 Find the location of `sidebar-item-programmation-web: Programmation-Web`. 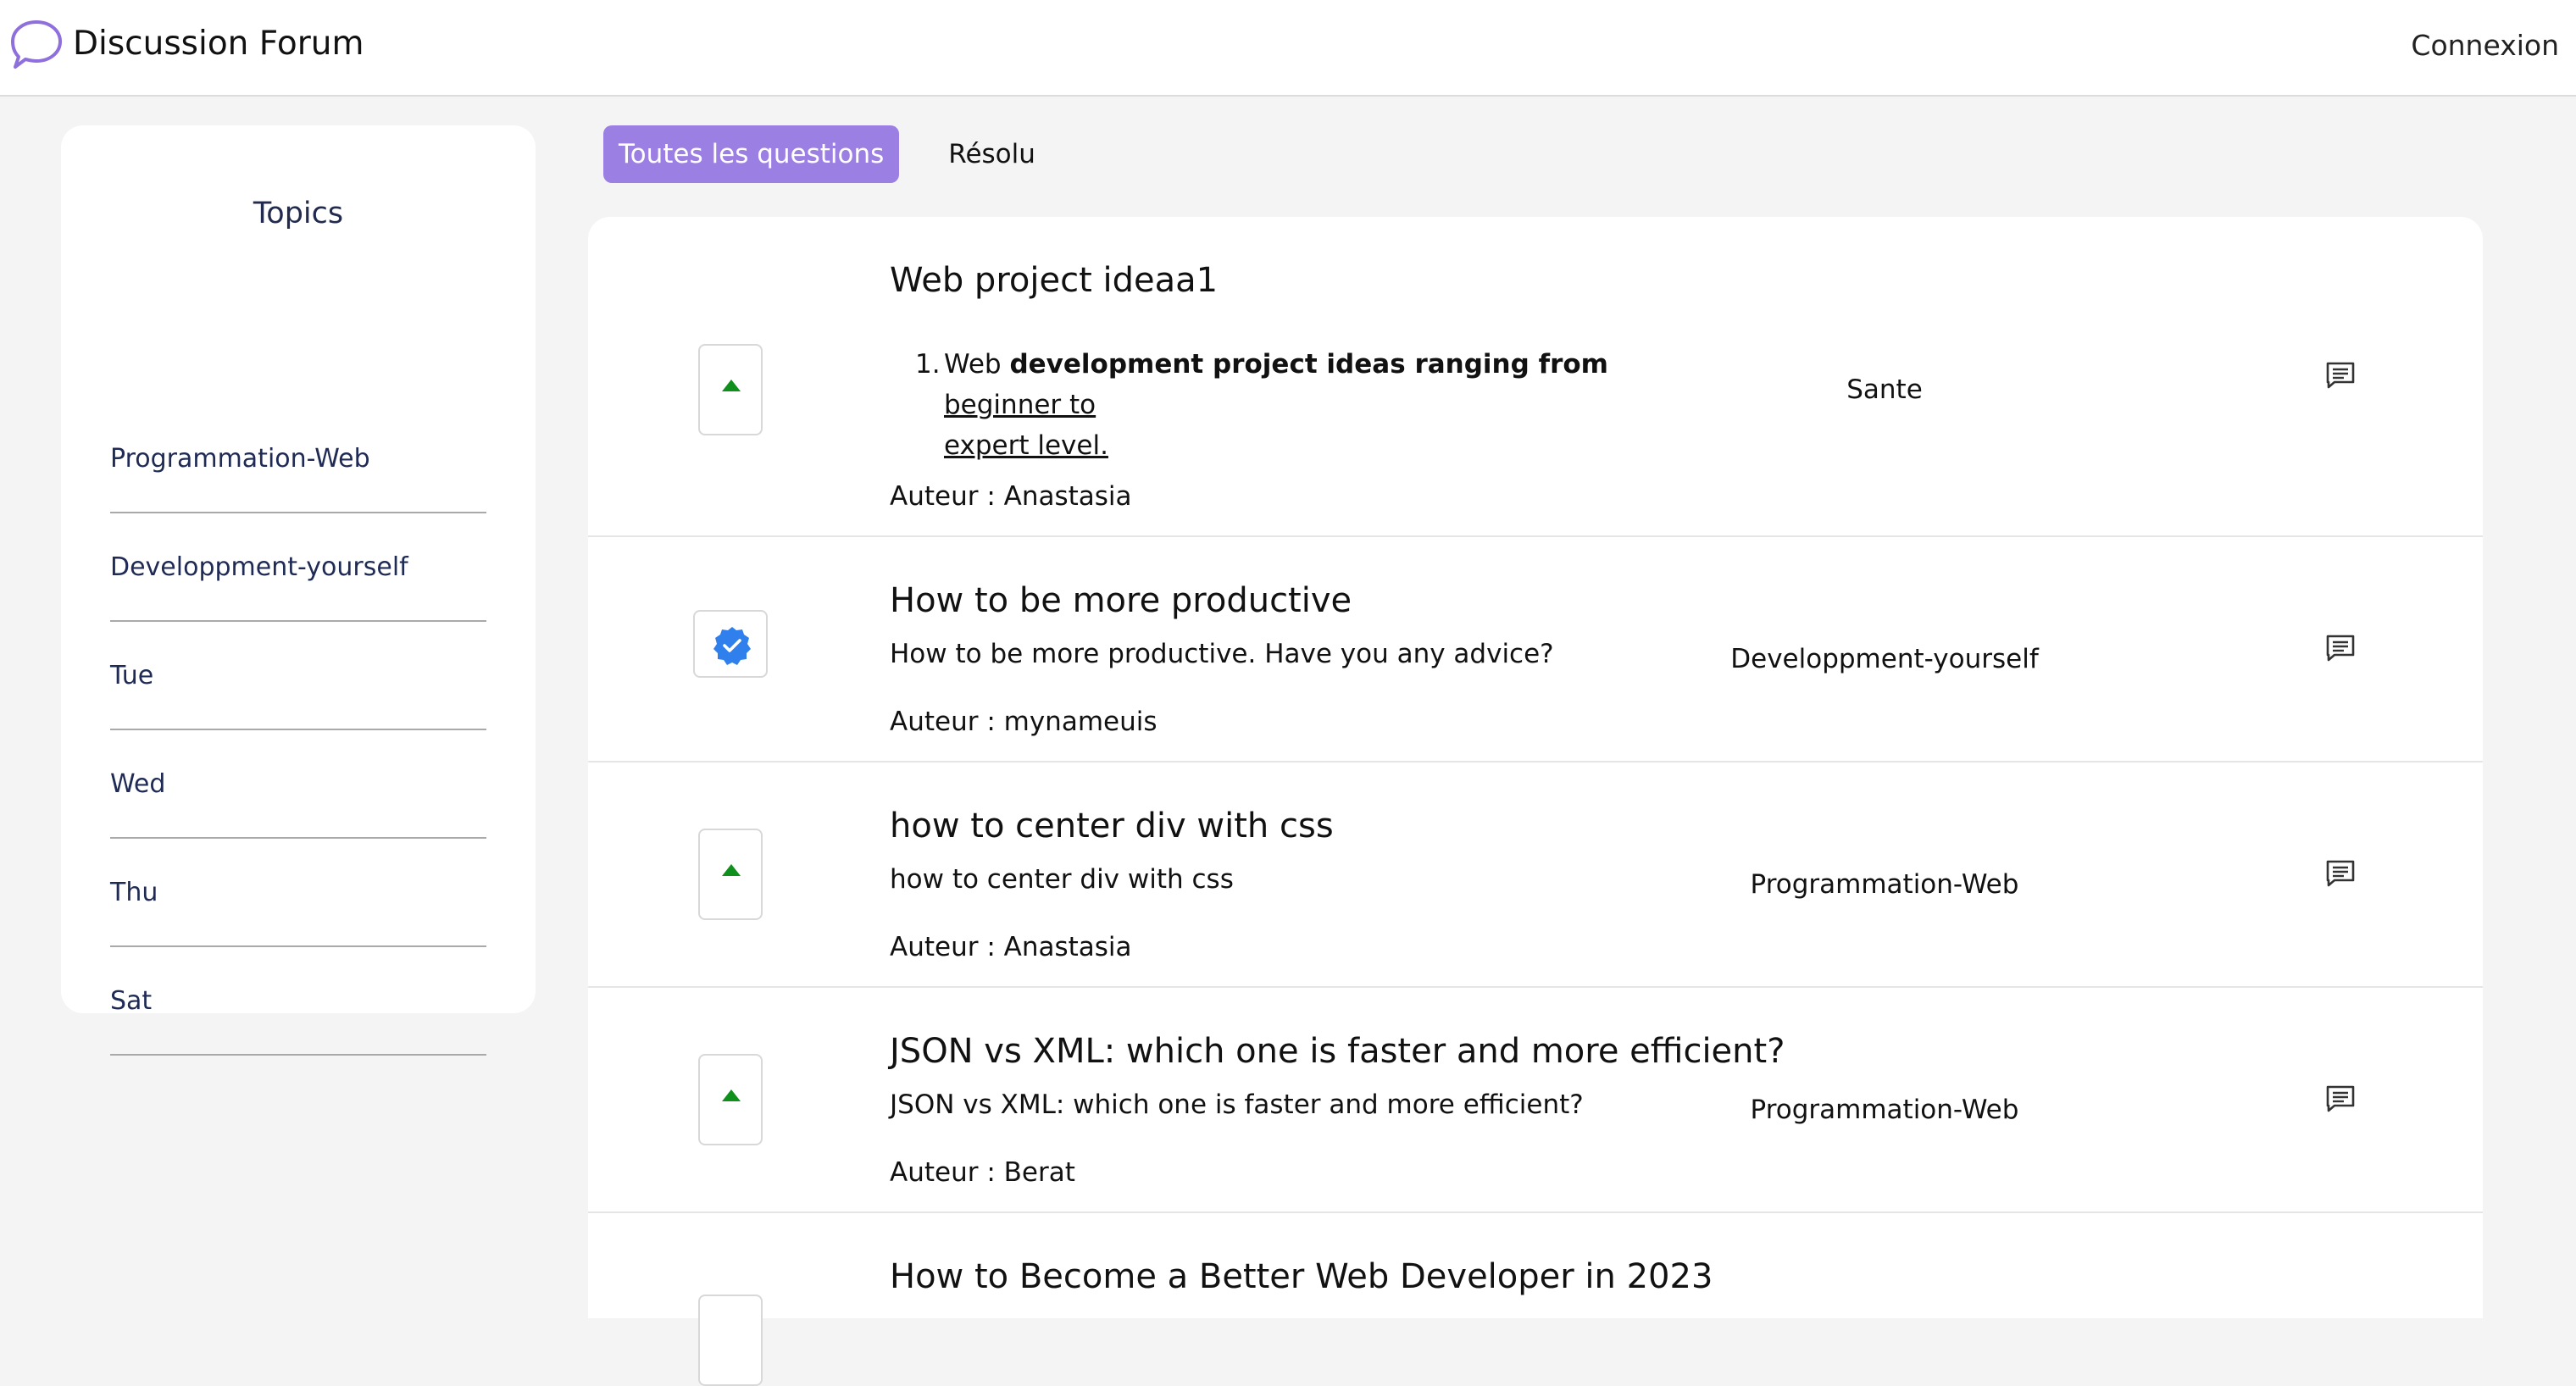

sidebar-item-programmation-web: Programmation-Web is located at coordinates (298, 459).